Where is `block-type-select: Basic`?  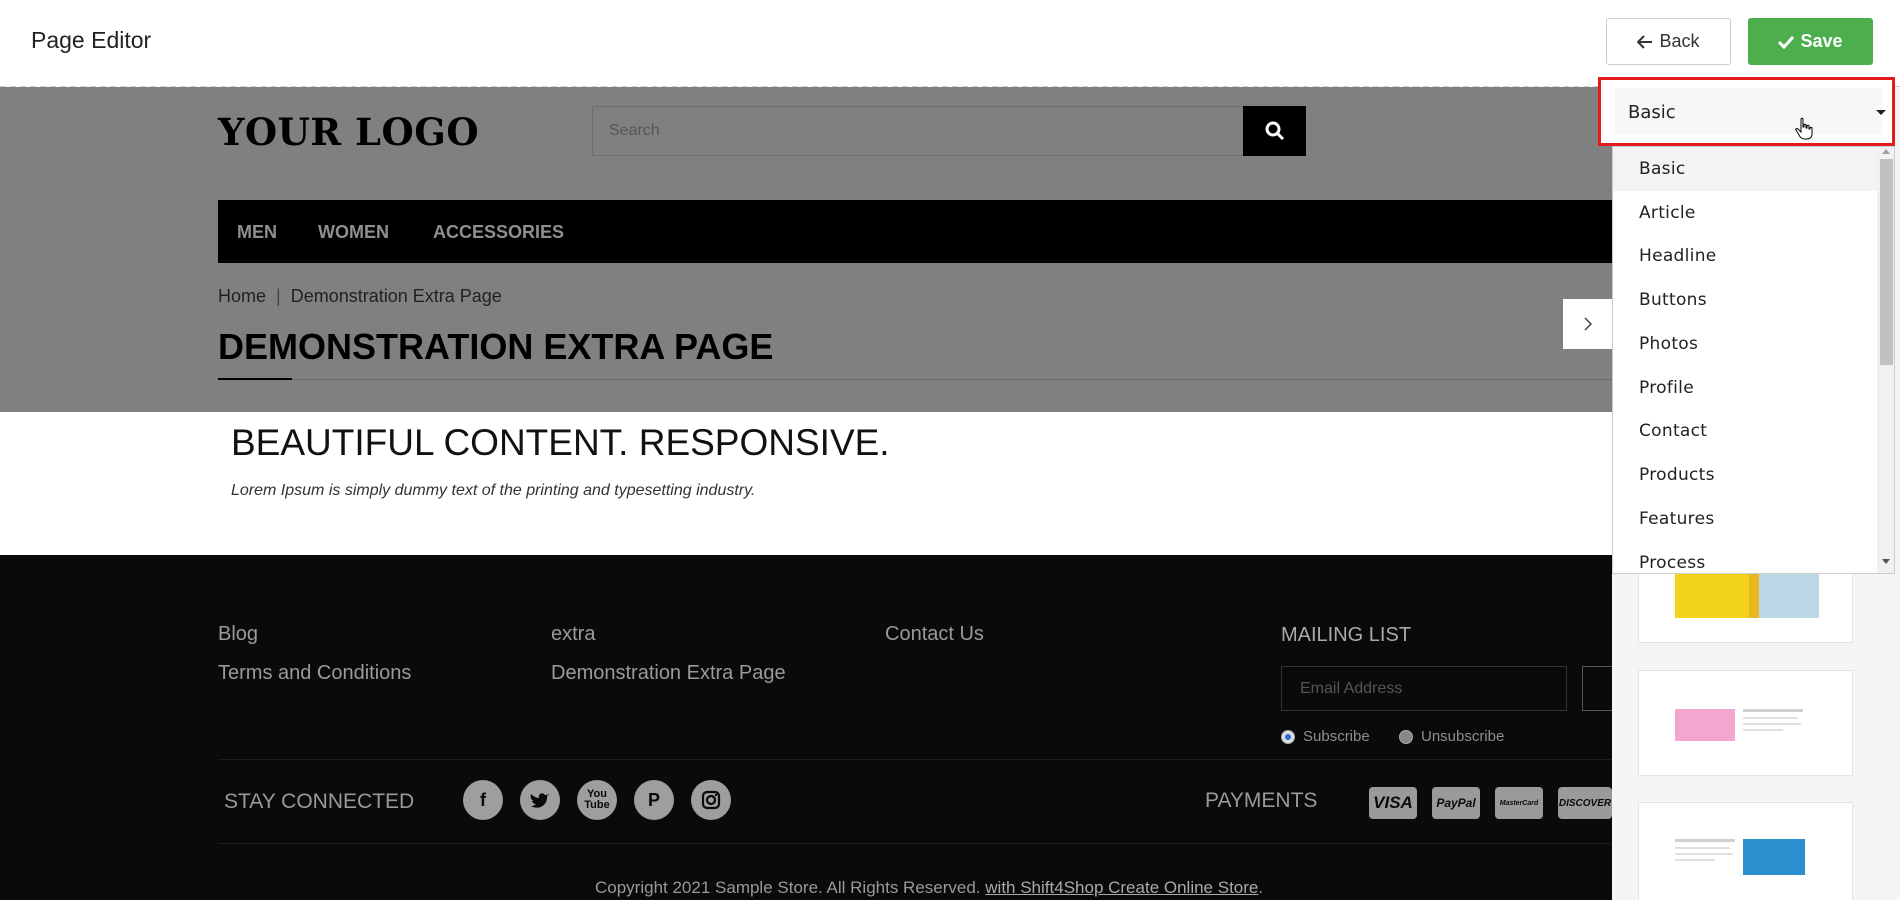
block-type-select: Basic is located at coordinates (1746, 111).